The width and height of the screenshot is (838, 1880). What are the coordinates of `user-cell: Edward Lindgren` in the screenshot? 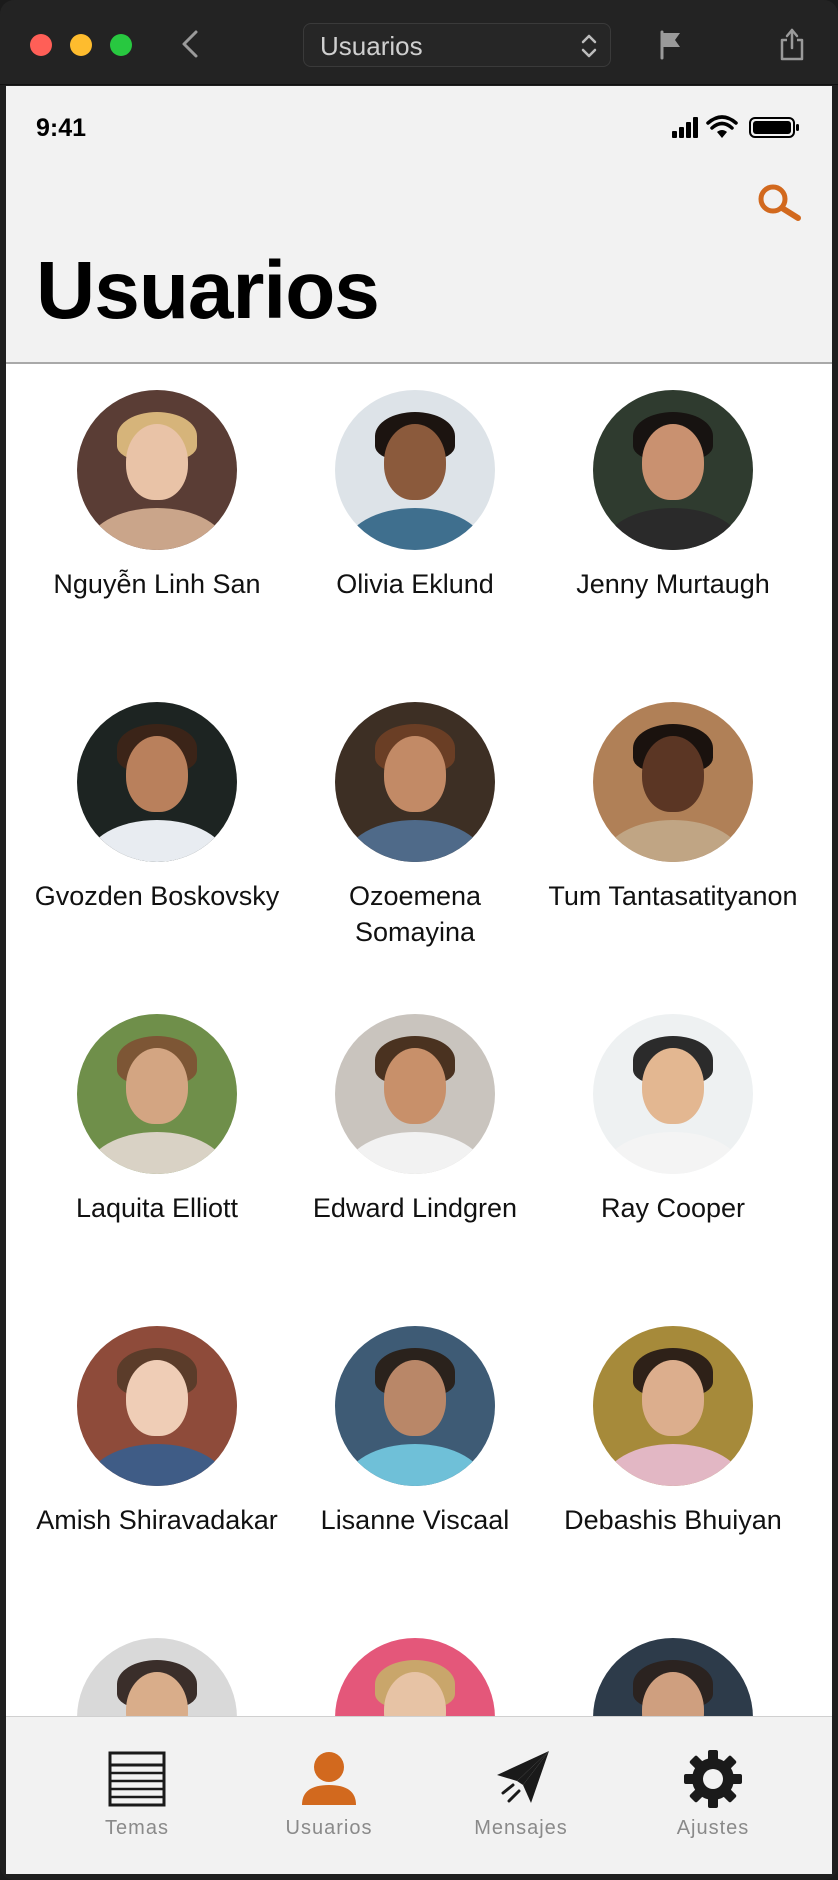 It's located at (415, 1120).